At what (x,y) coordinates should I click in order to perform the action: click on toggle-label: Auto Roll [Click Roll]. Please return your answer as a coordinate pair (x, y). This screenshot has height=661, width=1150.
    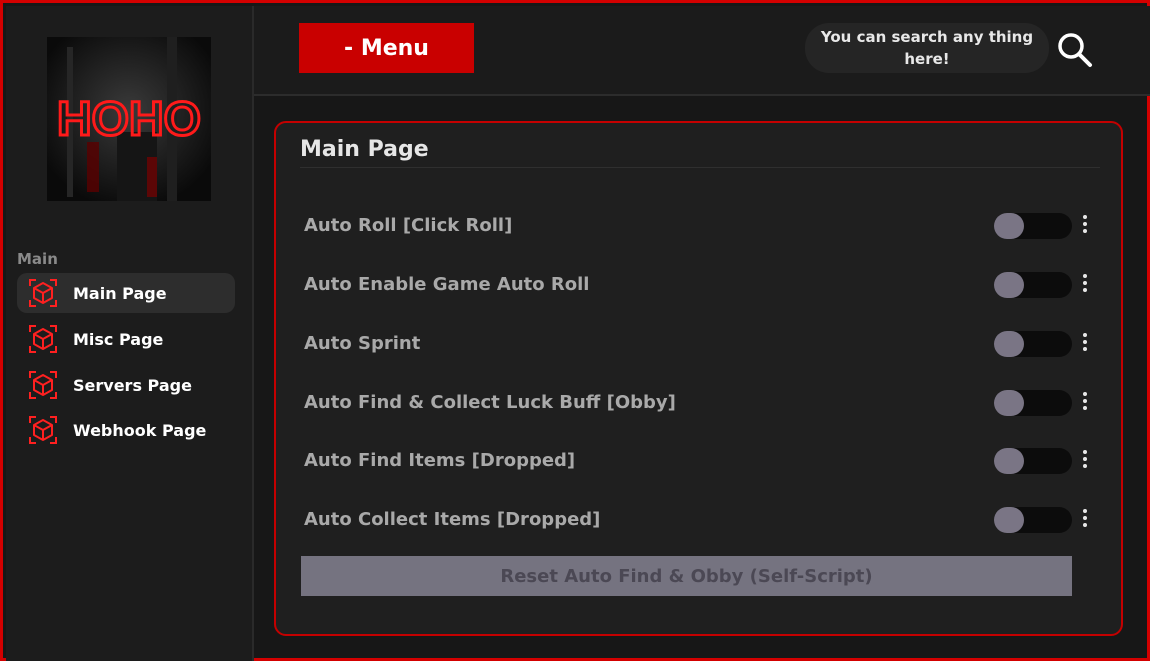
    Looking at the image, I should click on (408, 225).